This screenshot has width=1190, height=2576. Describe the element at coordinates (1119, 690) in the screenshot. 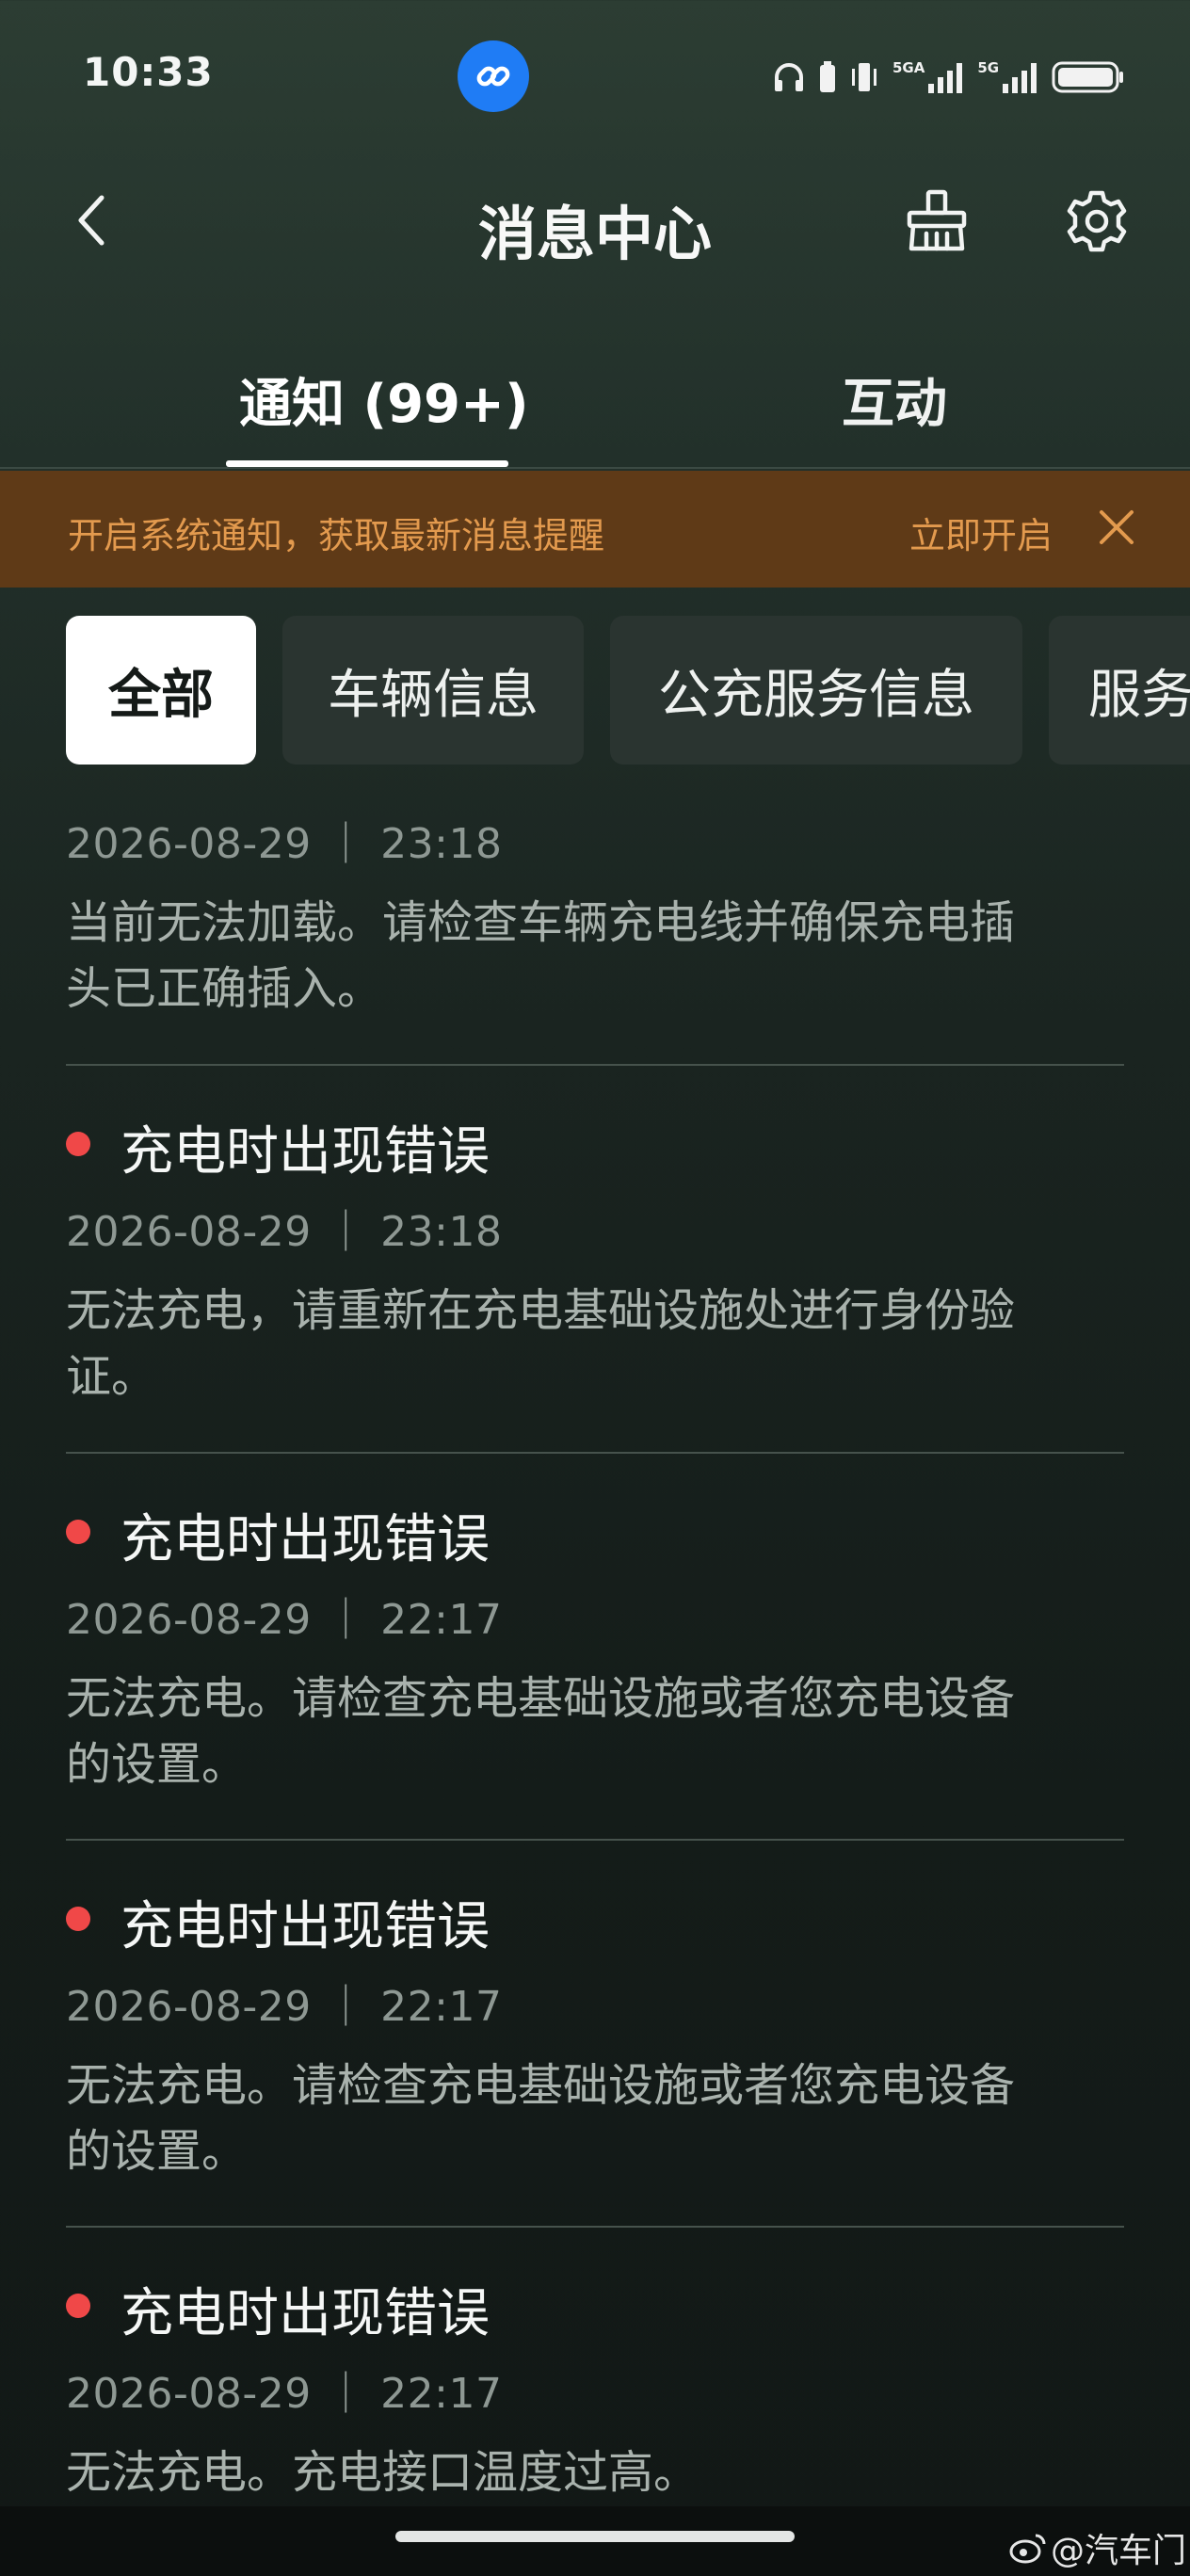

I see `filter-chip-service: 服务` at that location.